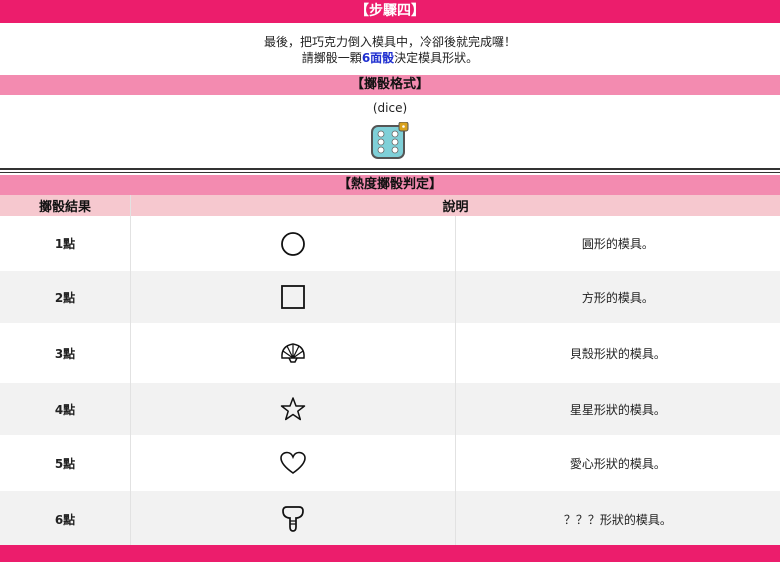 The image size is (780, 562). What do you see at coordinates (617, 353) in the screenshot?
I see `description-cell: 貝殼形狀的模具。` at bounding box center [617, 353].